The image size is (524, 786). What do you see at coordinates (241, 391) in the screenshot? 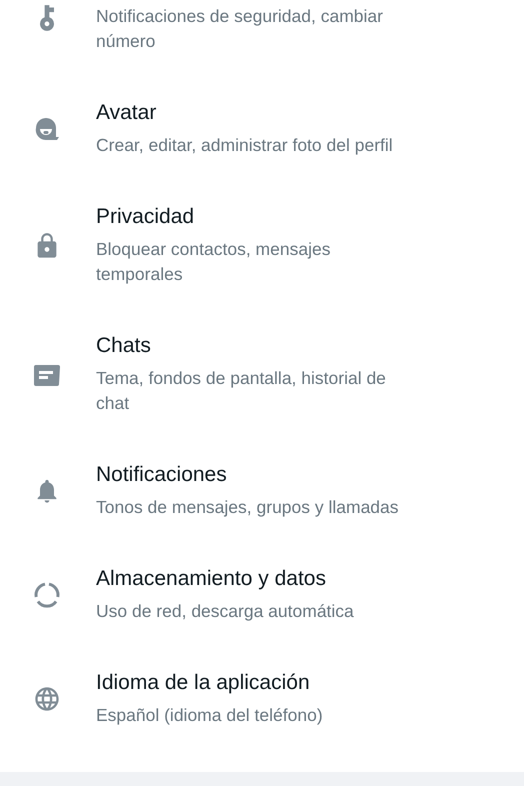
I see `setting-description: Tema, fondos de pantalla, historial de chat` at bounding box center [241, 391].